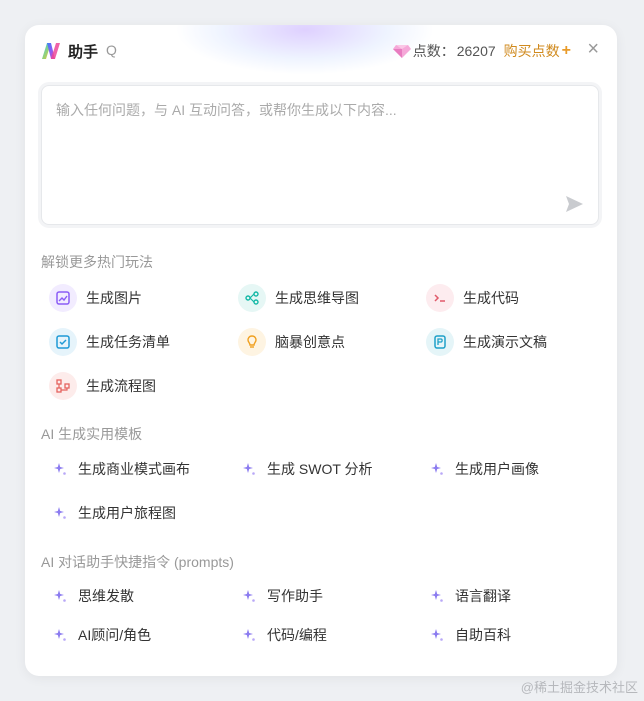  Describe the element at coordinates (127, 513) in the screenshot. I see `template-item-label: 生成用户旅程图` at that location.